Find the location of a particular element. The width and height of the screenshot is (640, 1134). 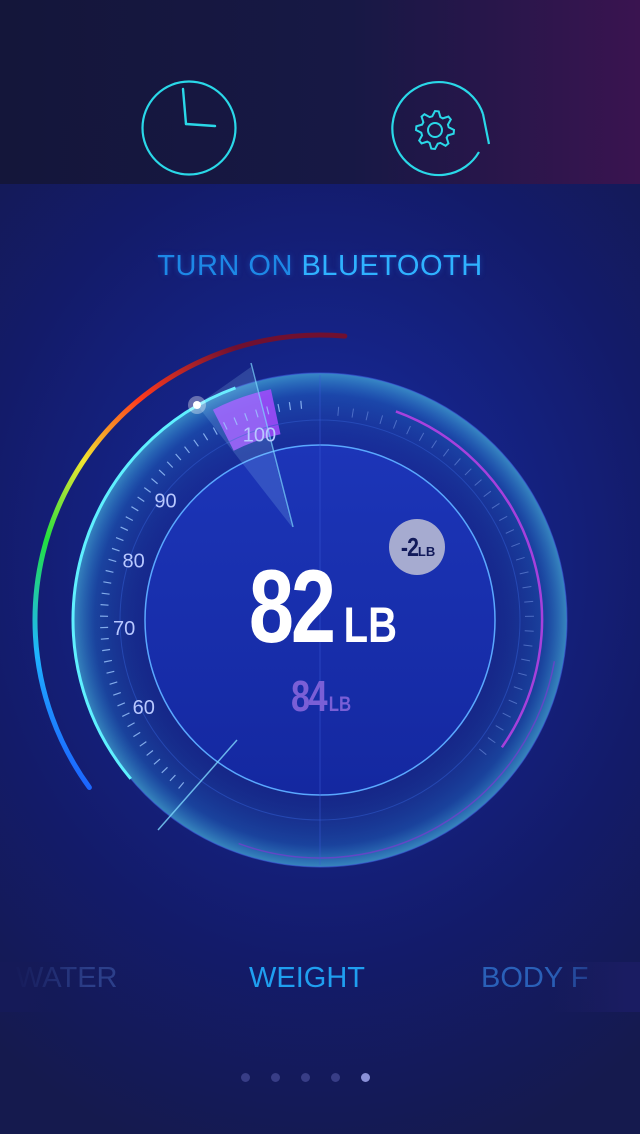

tick-label: 90 is located at coordinates (165, 501).